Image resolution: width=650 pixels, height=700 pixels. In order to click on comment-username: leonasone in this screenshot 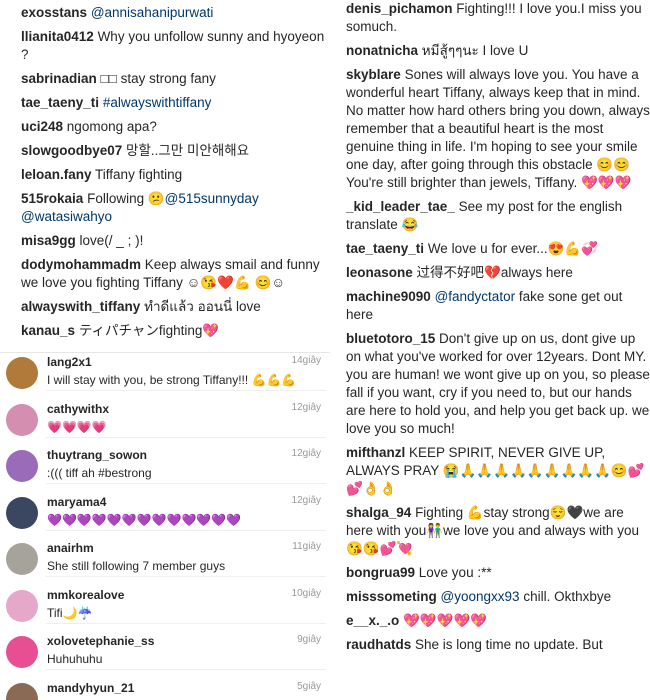, I will do `click(379, 272)`.